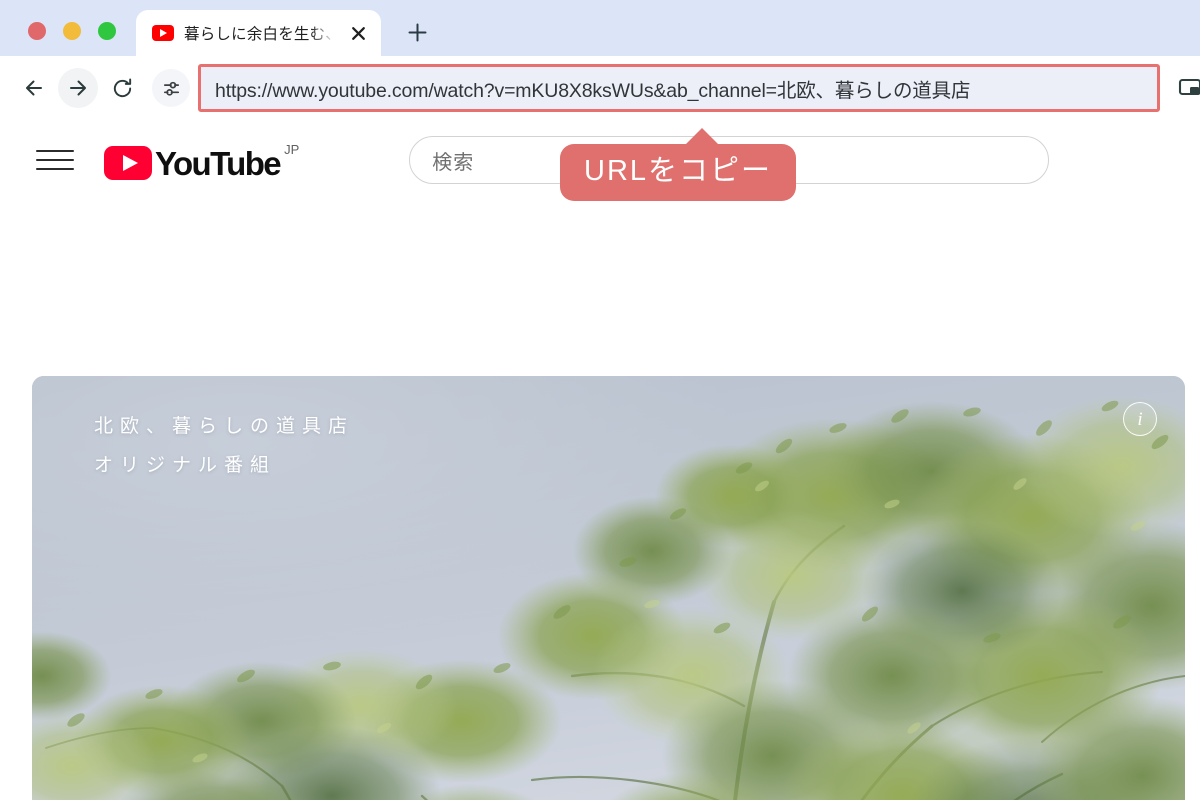  I want to click on info-icon: i, so click(1140, 419).